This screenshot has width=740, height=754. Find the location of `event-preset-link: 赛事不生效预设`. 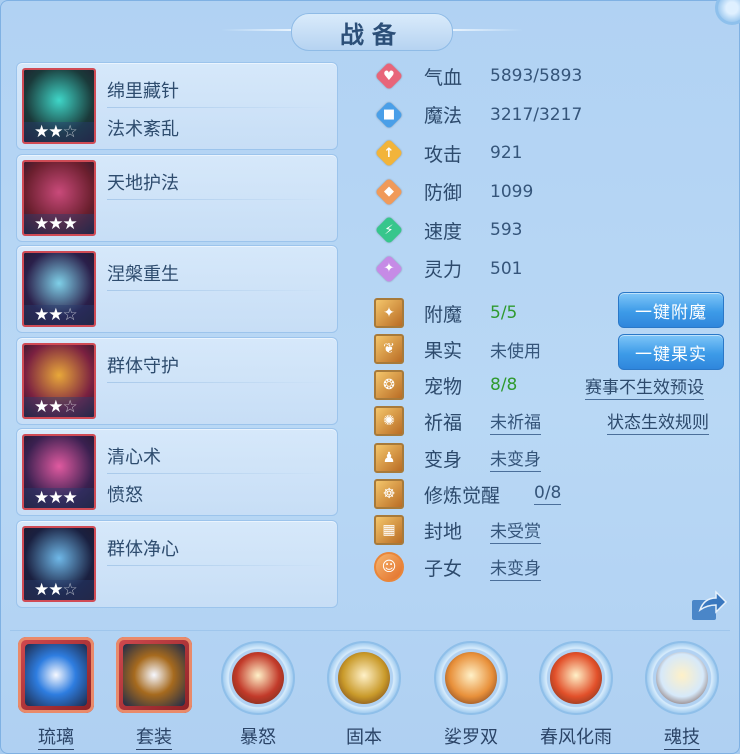

event-preset-link: 赛事不生效预设 is located at coordinates (644, 386).